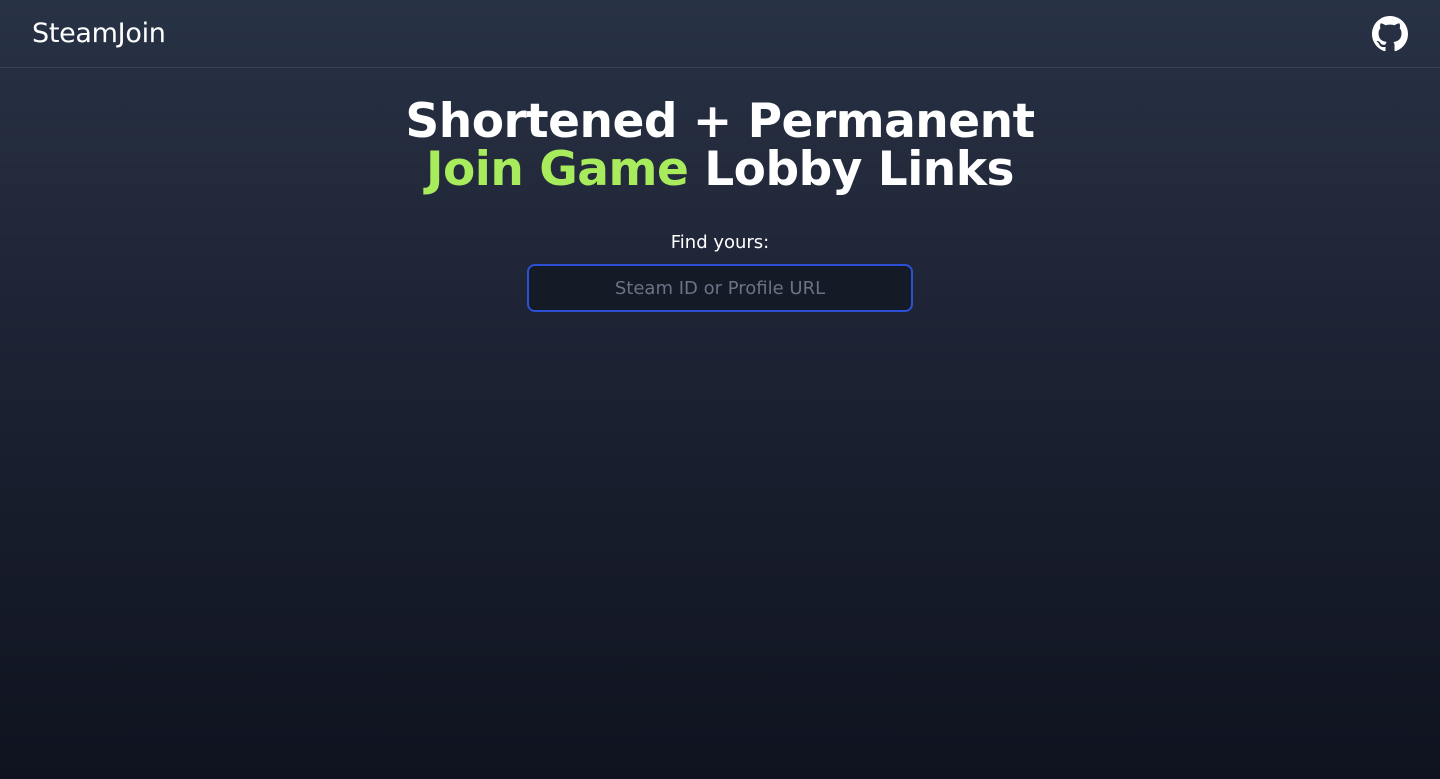  Describe the element at coordinates (99, 34) in the screenshot. I see `brand-logo-link: SteamJoin` at that location.